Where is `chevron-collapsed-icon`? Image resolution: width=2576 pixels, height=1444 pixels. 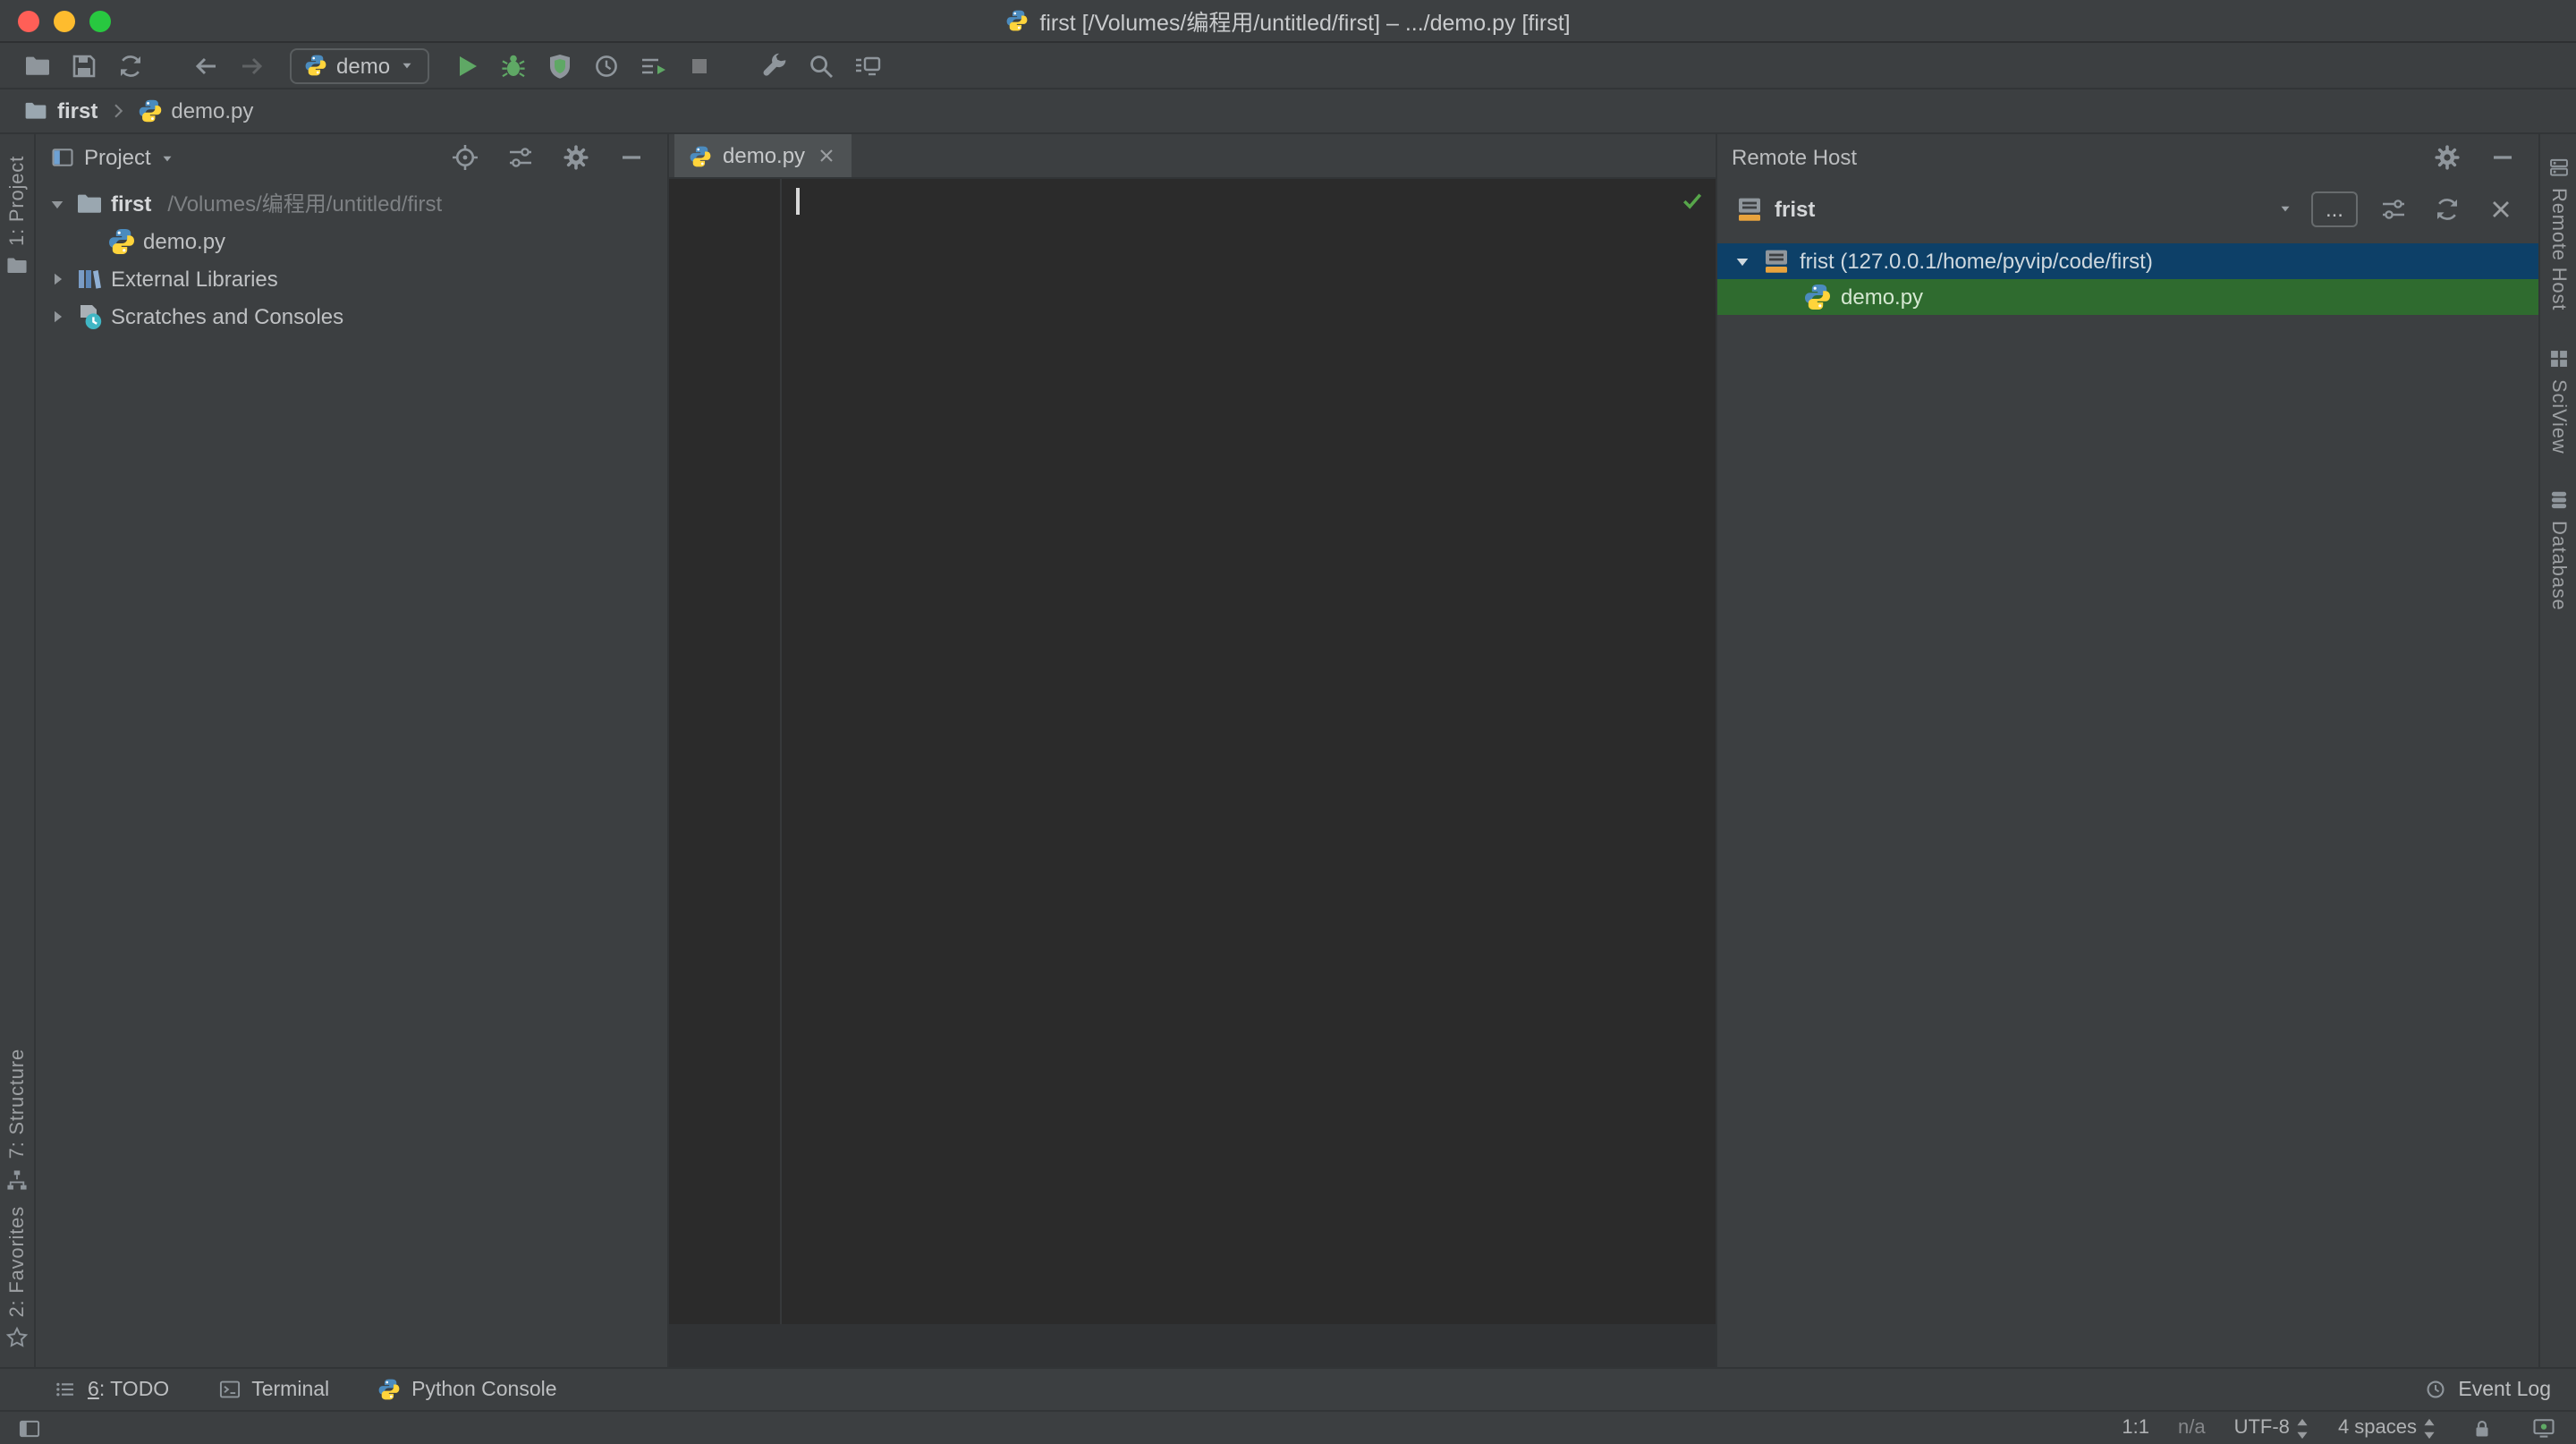
chevron-collapsed-icon is located at coordinates (57, 278).